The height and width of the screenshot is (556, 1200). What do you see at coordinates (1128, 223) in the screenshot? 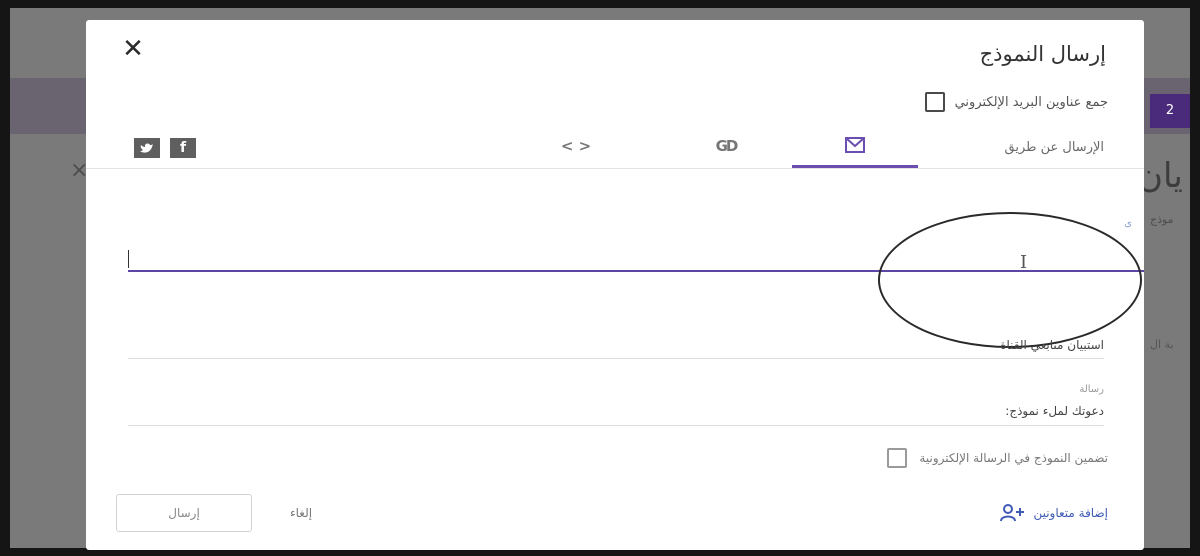
I see `to-label: ى` at bounding box center [1128, 223].